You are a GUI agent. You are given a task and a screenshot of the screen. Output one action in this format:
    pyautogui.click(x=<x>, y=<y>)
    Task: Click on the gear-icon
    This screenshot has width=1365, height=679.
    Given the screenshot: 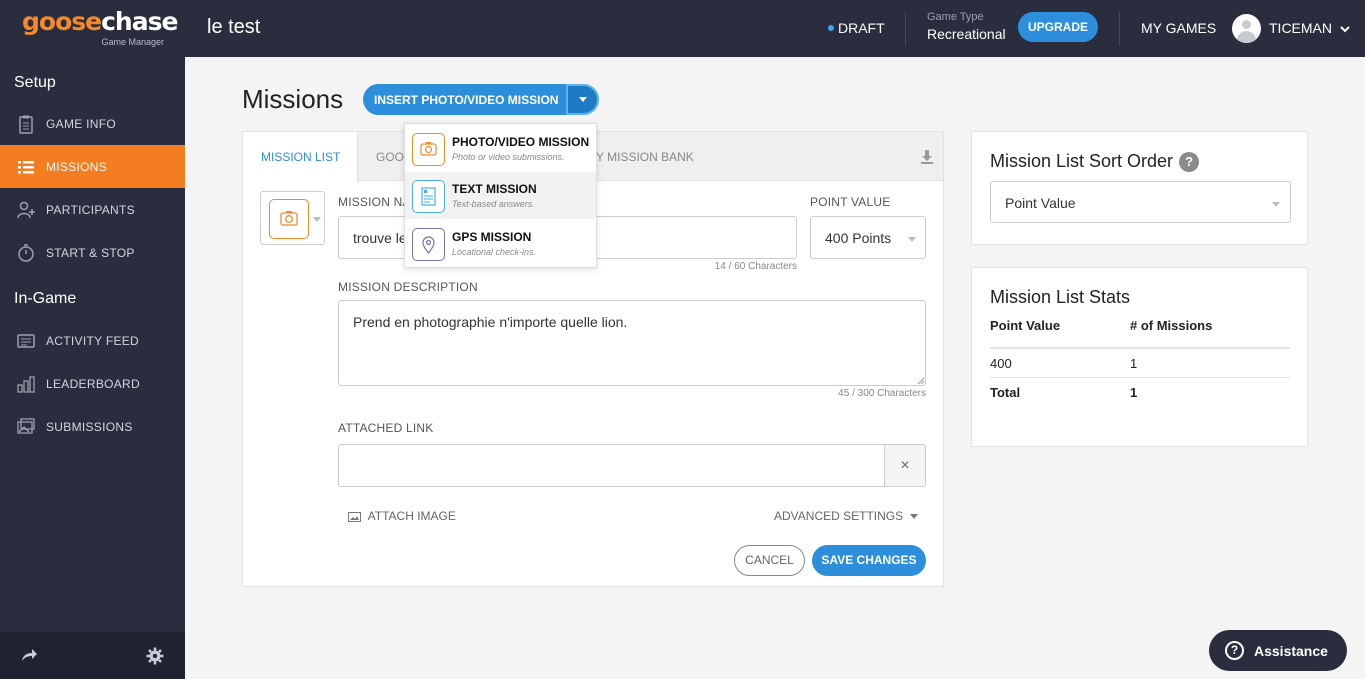 What is the action you would take?
    pyautogui.click(x=155, y=656)
    